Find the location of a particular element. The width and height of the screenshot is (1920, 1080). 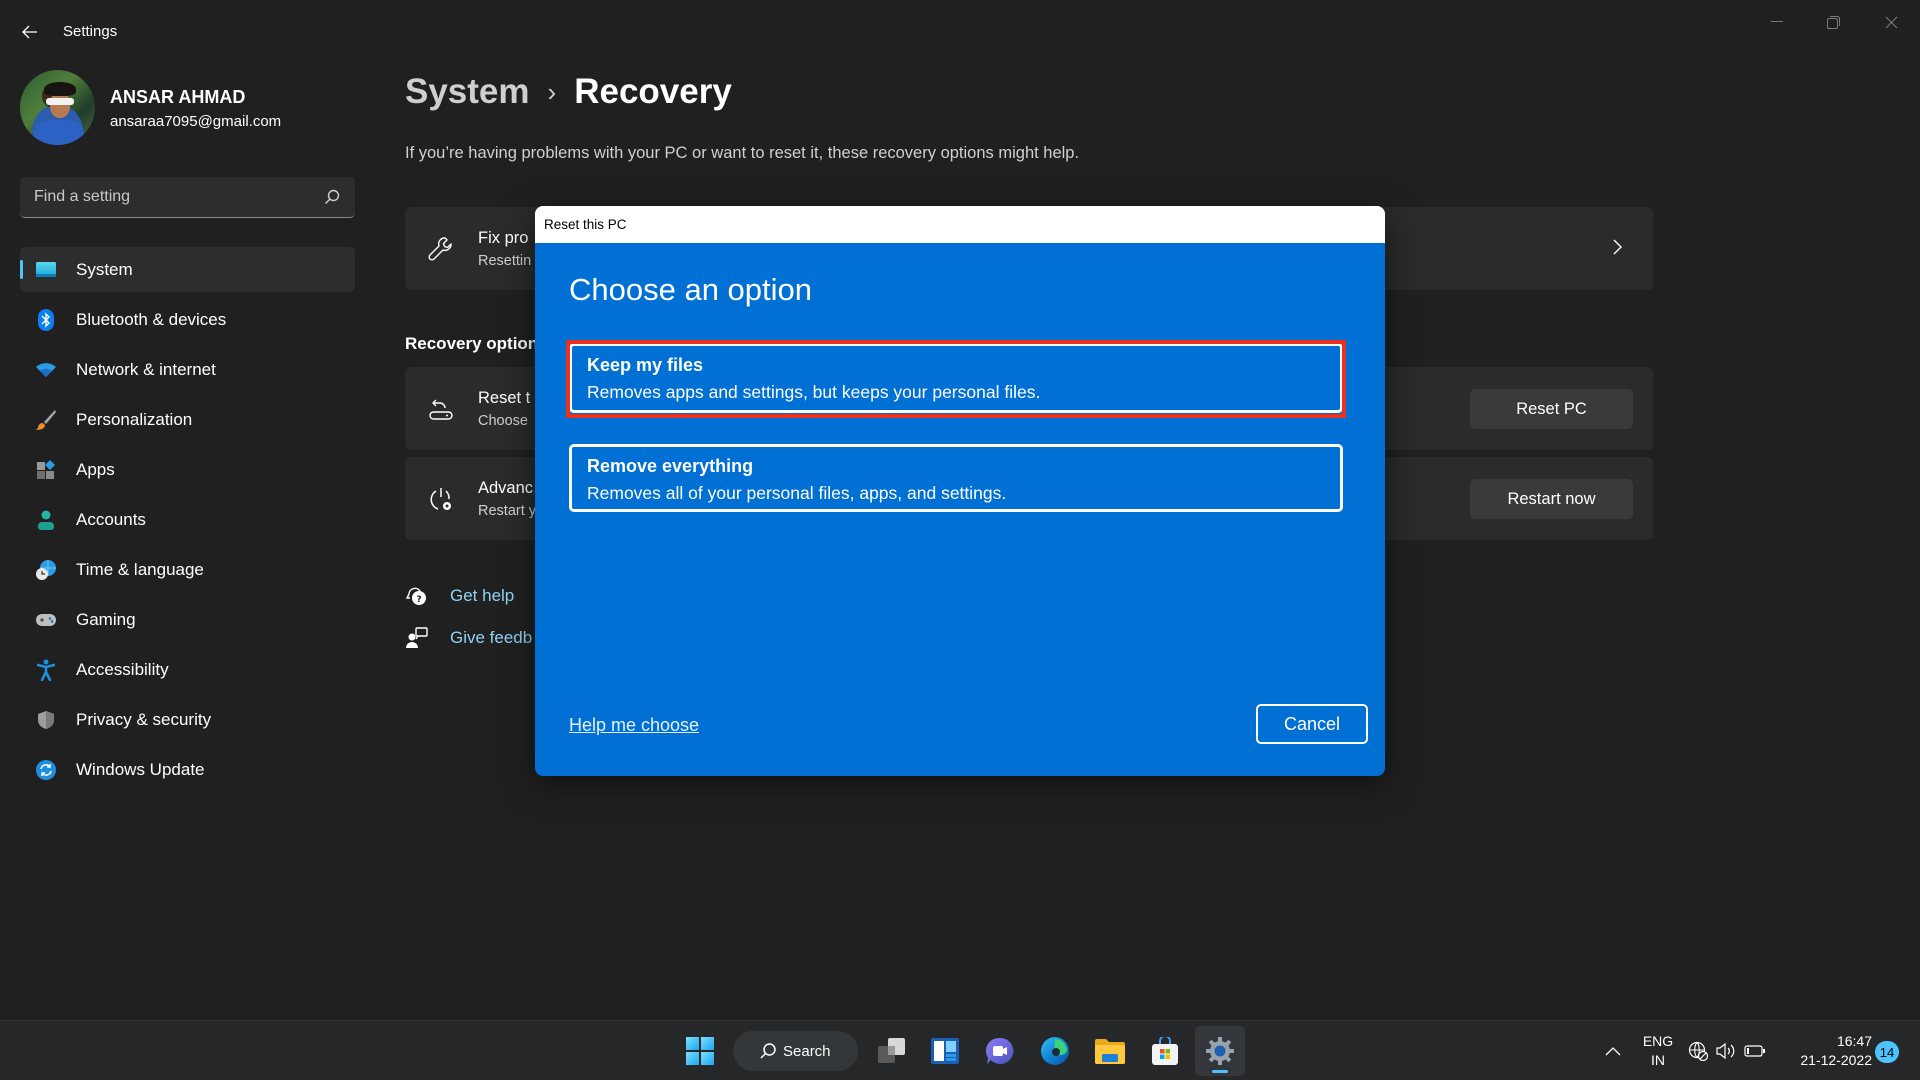

sidebar-item-label: Privacy & security is located at coordinates (144, 719).